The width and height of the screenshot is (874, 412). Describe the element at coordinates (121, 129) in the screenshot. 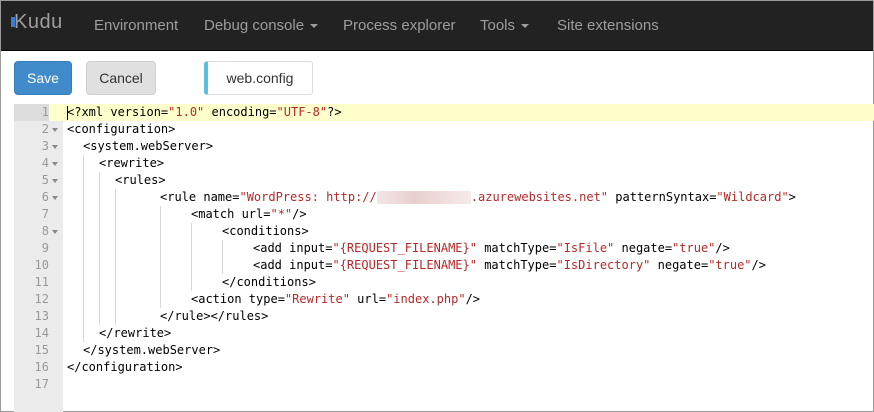

I see `code-text: <configuration>` at that location.